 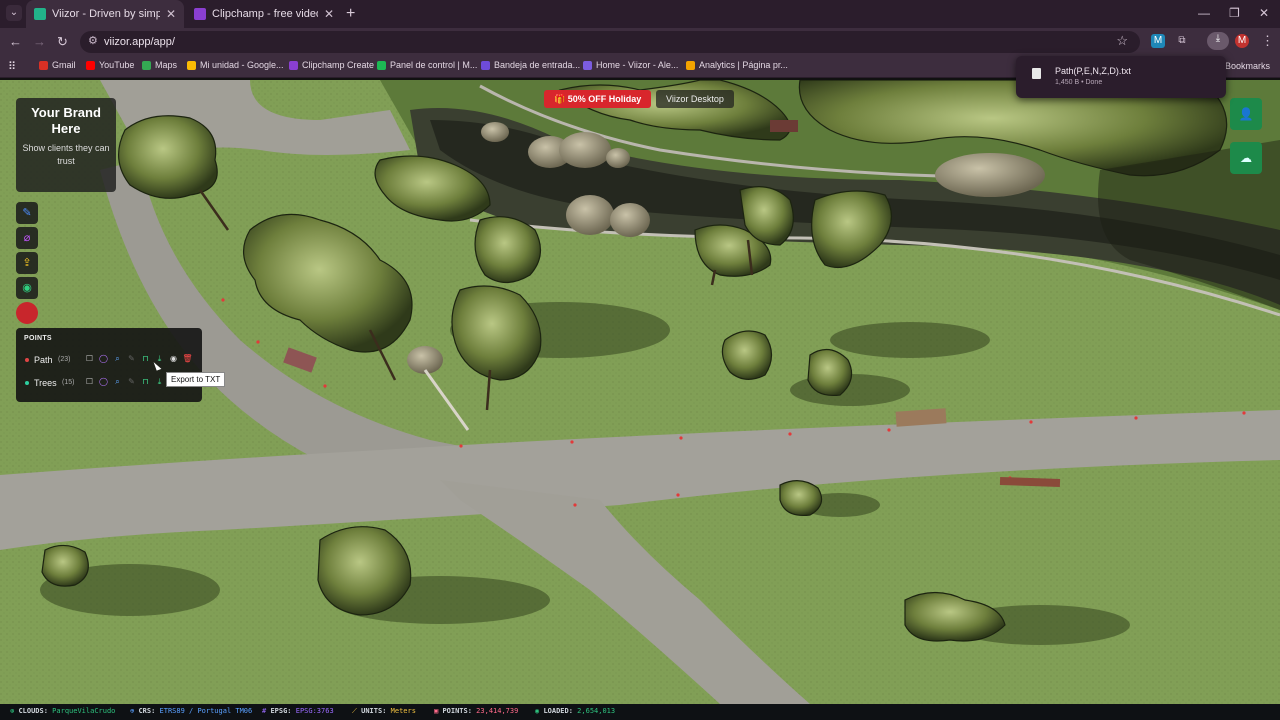 I want to click on bookmark-label: Clipchamp Create, so click(x=338, y=65).